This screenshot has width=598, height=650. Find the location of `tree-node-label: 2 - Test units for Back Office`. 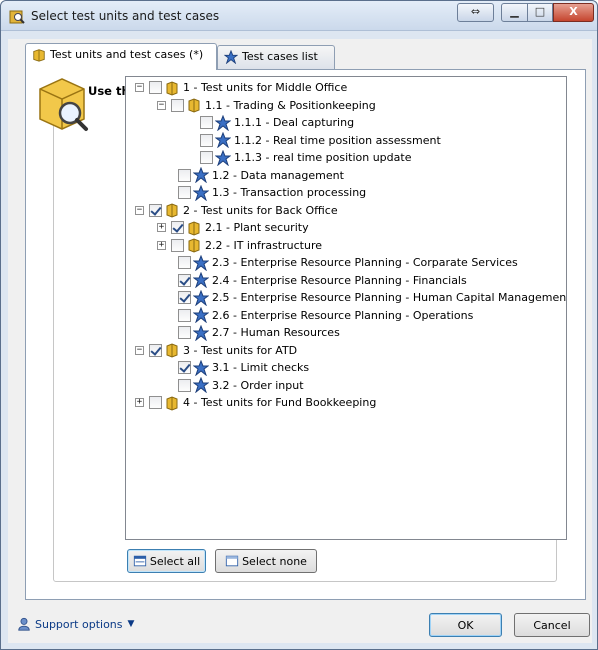

tree-node-label: 2 - Test units for Back Office is located at coordinates (260, 210).